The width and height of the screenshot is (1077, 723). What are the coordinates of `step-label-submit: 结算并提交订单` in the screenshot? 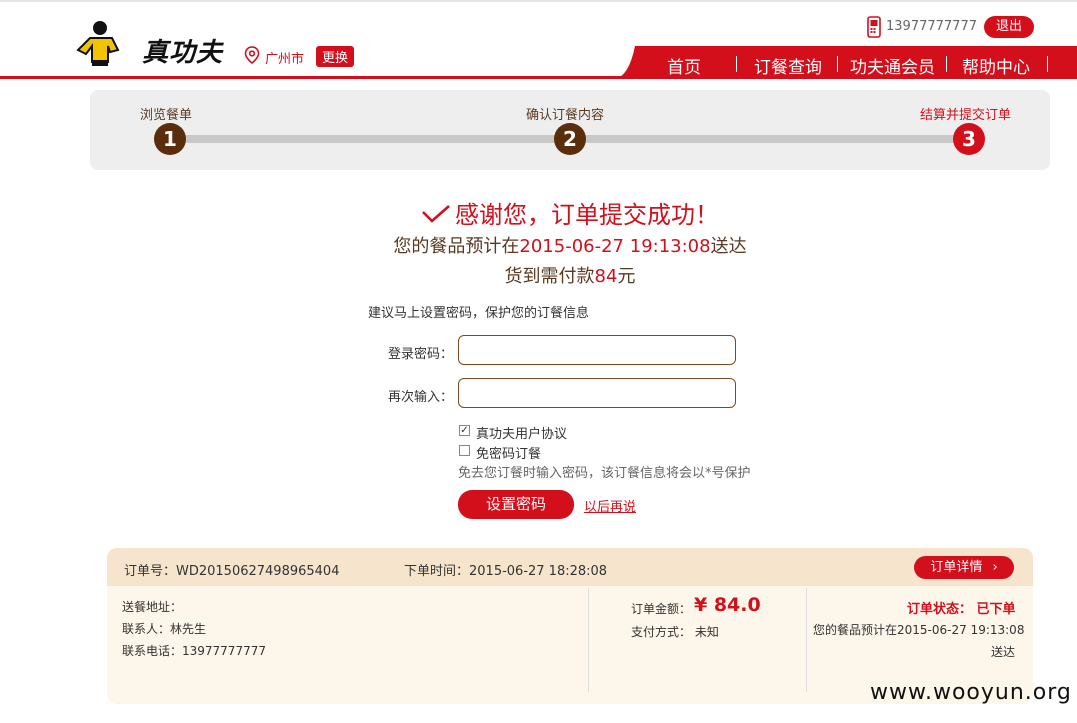 It's located at (966, 115).